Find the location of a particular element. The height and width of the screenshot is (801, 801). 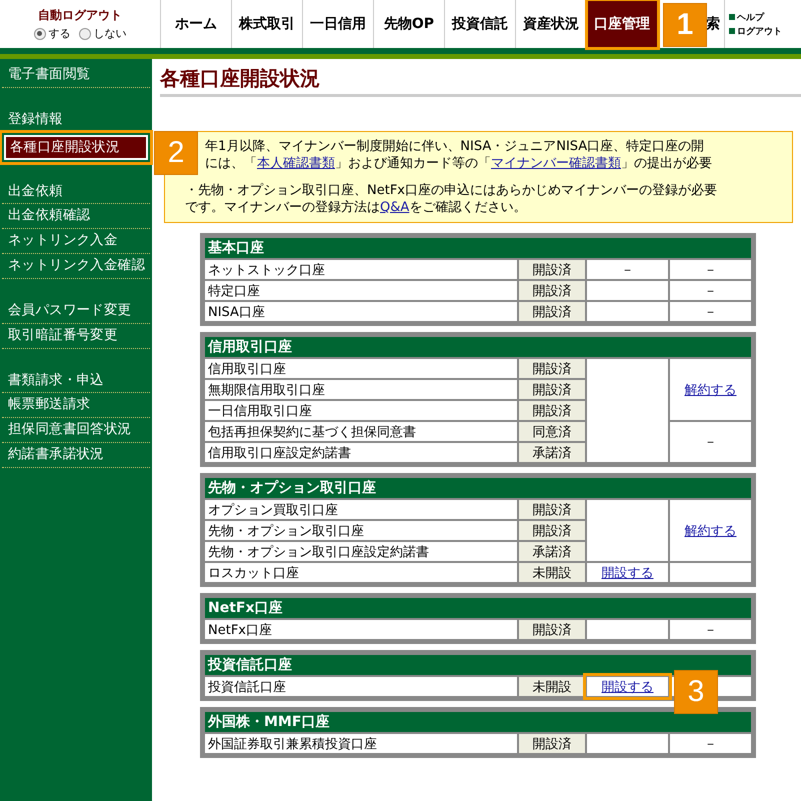

account-name: 外国証券取引兼累積投資口座 is located at coordinates (361, 743).